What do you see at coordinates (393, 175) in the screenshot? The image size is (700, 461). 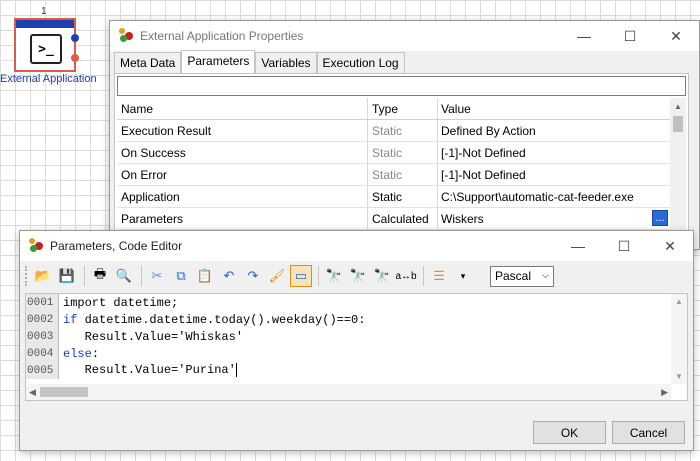 I see `grid-row: On Error Static [-1]-Not Defined` at bounding box center [393, 175].